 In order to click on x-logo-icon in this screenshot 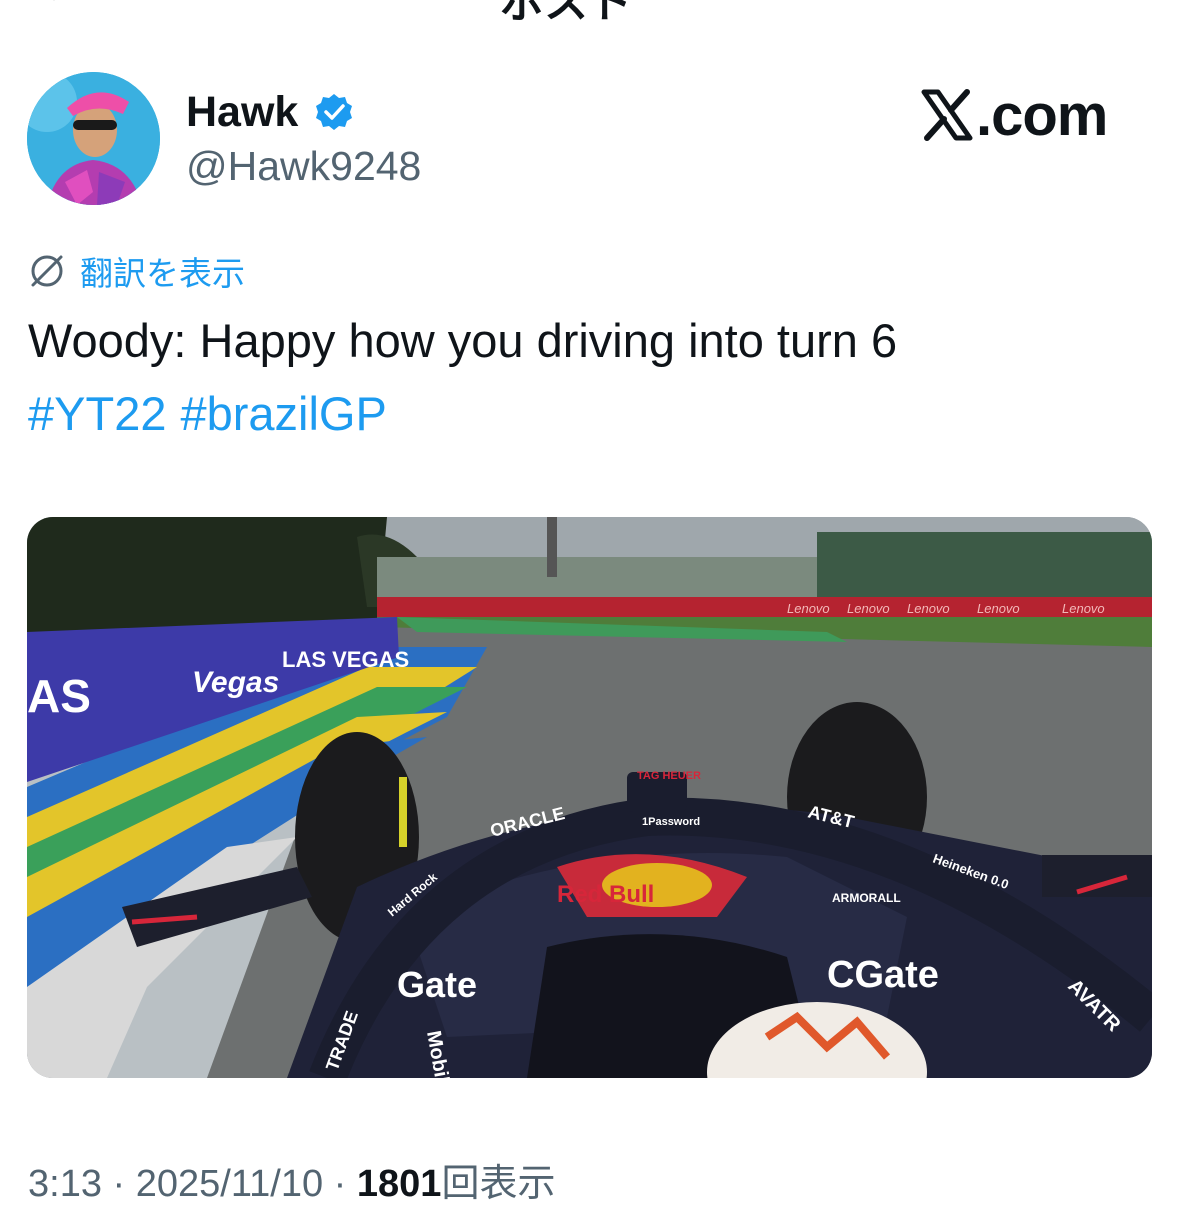, I will do `click(947, 115)`.